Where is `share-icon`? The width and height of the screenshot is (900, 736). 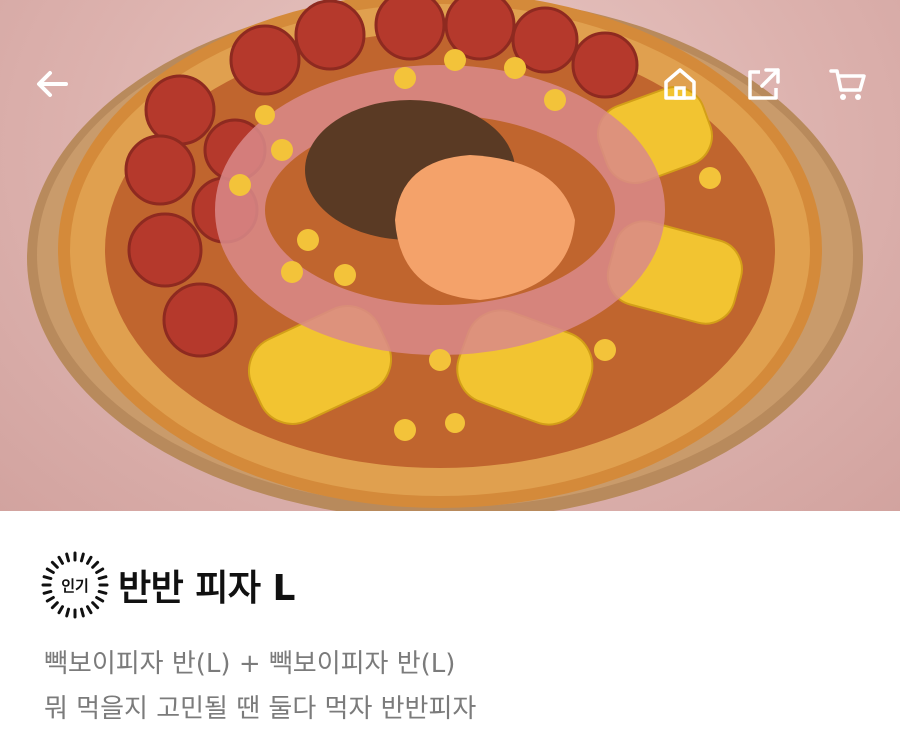
share-icon is located at coordinates (764, 84).